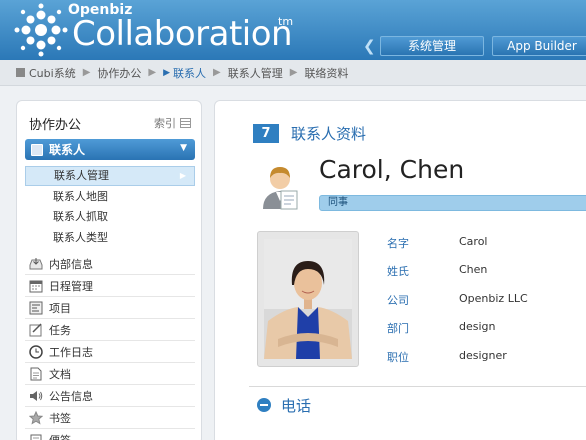 The image size is (586, 440). I want to click on breadcrumb: Cubi系统 ▶ 协作办公 ▶ 联系人 ▶ 联系人管理 ▶ 联络资料, so click(293, 73).